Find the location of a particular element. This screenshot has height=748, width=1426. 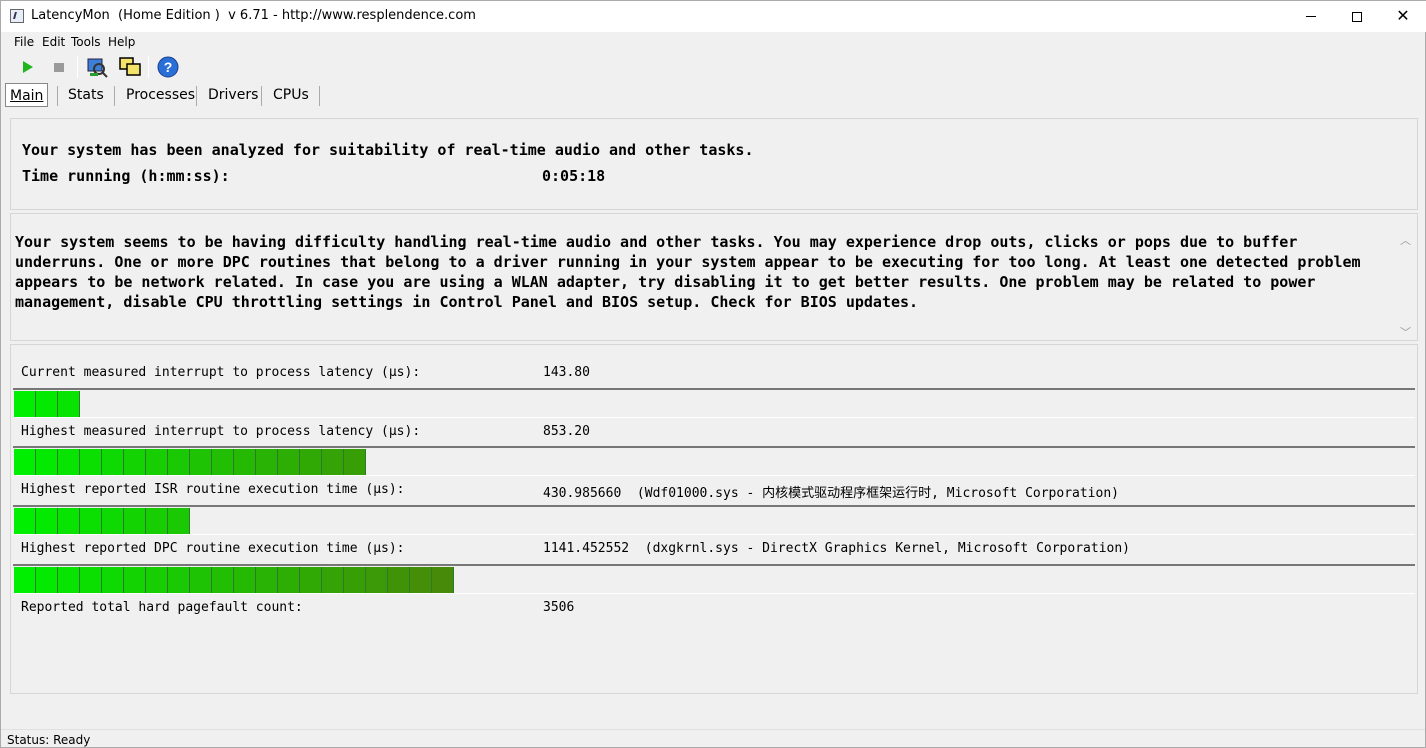

tab-cpus: CPUs is located at coordinates (291, 95).